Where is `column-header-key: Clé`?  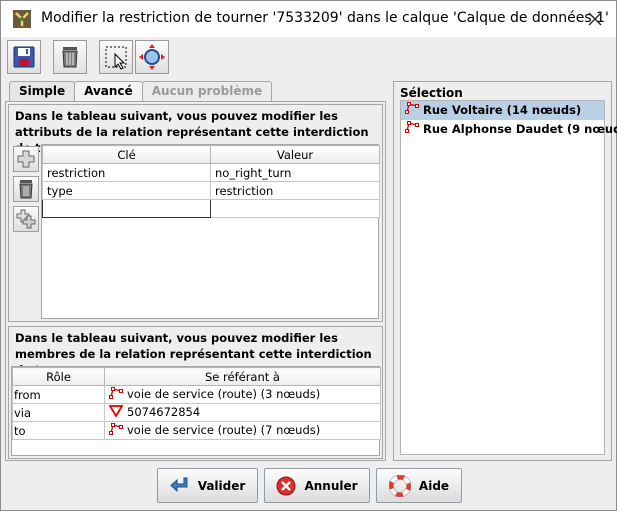 column-header-key: Clé is located at coordinates (126, 154).